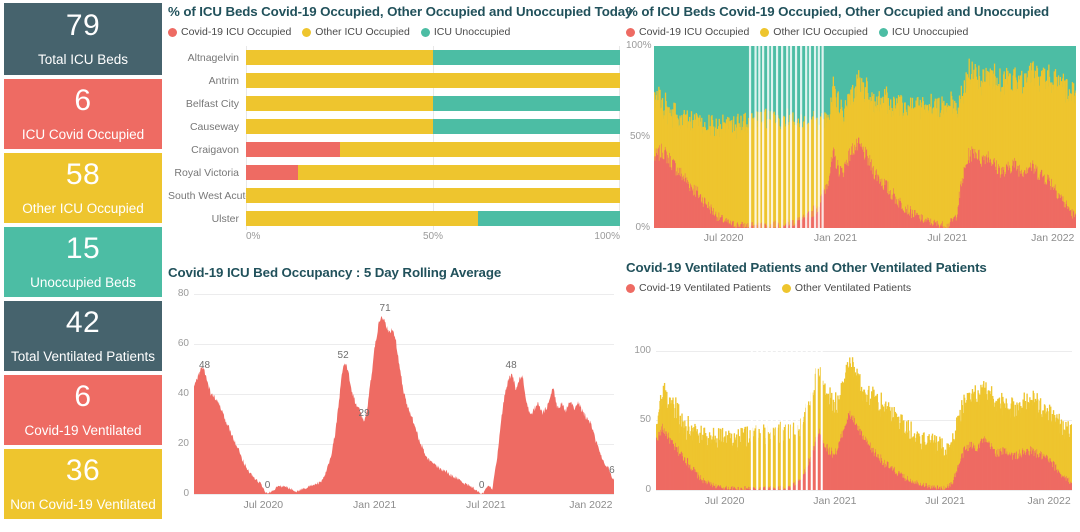 This screenshot has width=1080, height=532. I want to click on legend-label: Covid-19 Ventilated Patients, so click(705, 288).